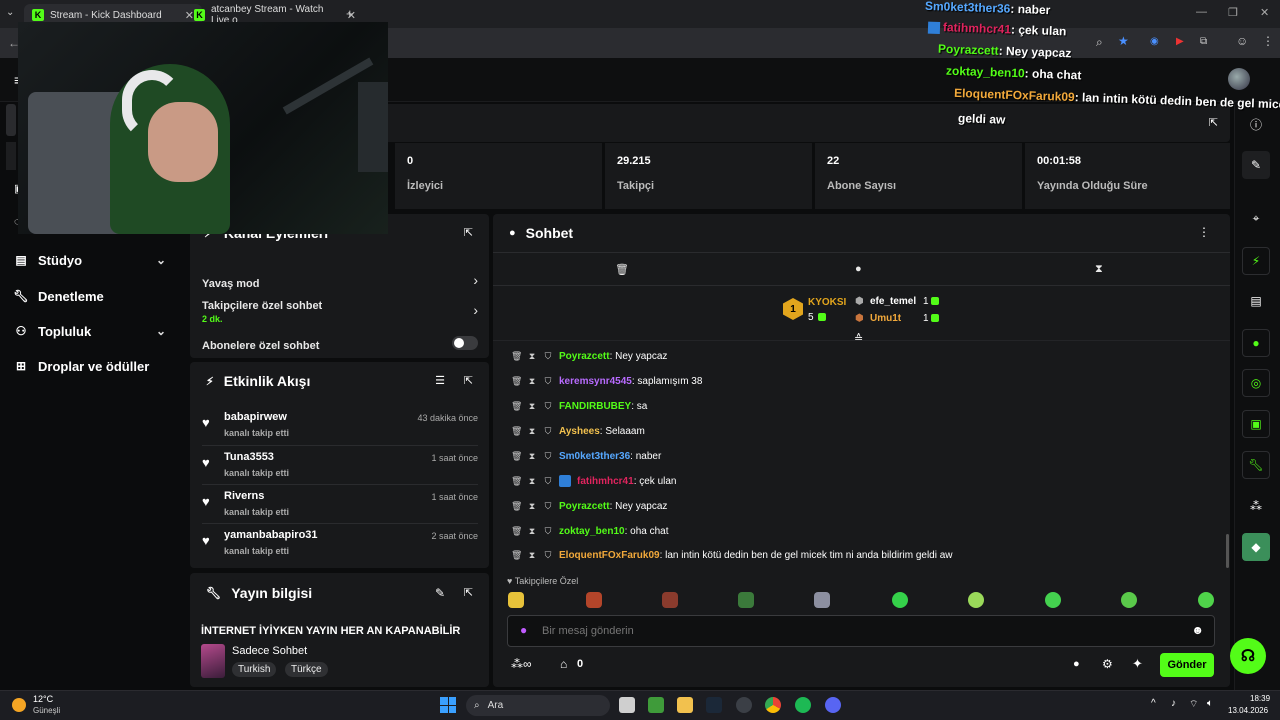 Image resolution: width=1280 pixels, height=720 pixels. What do you see at coordinates (440, 380) in the screenshot?
I see `filter-icon: ☰` at bounding box center [440, 380].